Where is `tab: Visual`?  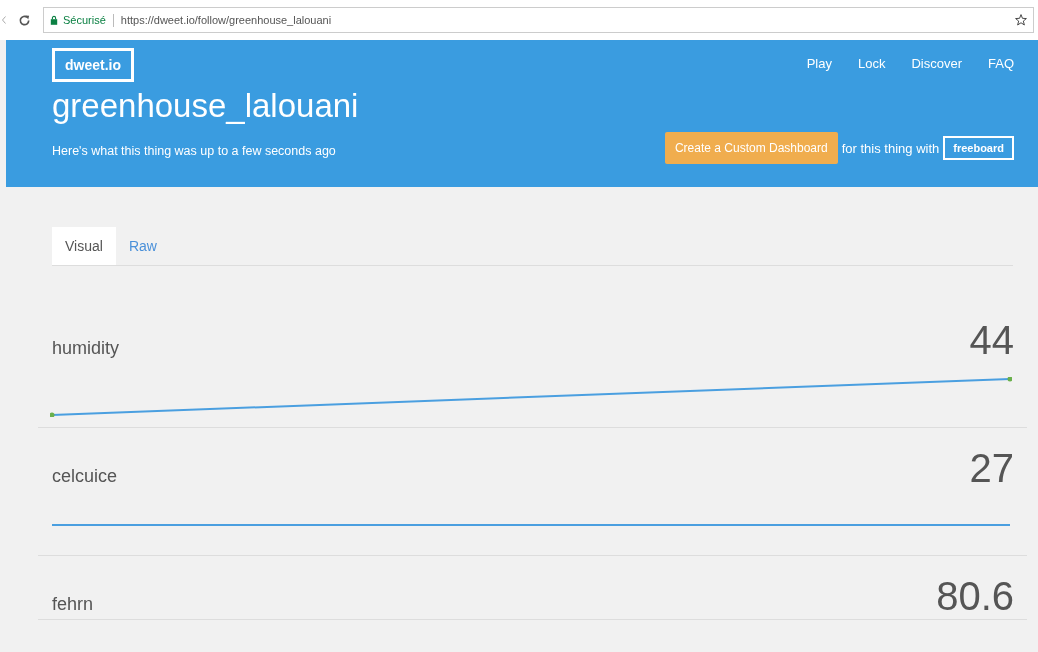 tab: Visual is located at coordinates (84, 246).